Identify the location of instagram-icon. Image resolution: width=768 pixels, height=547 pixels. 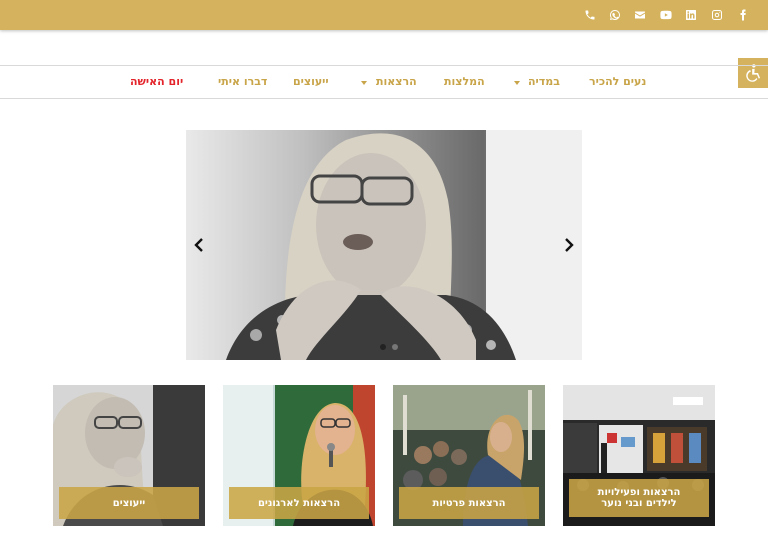
(717, 15).